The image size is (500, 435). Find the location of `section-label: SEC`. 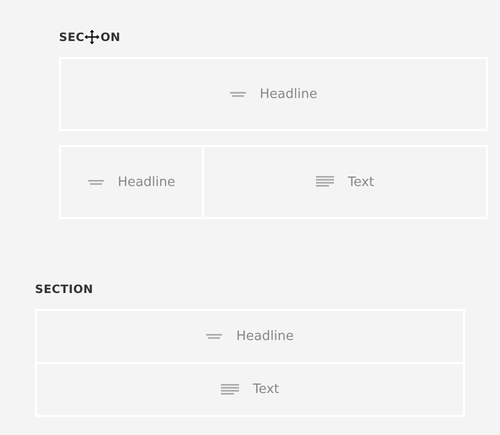

section-label: SEC is located at coordinates (71, 37).